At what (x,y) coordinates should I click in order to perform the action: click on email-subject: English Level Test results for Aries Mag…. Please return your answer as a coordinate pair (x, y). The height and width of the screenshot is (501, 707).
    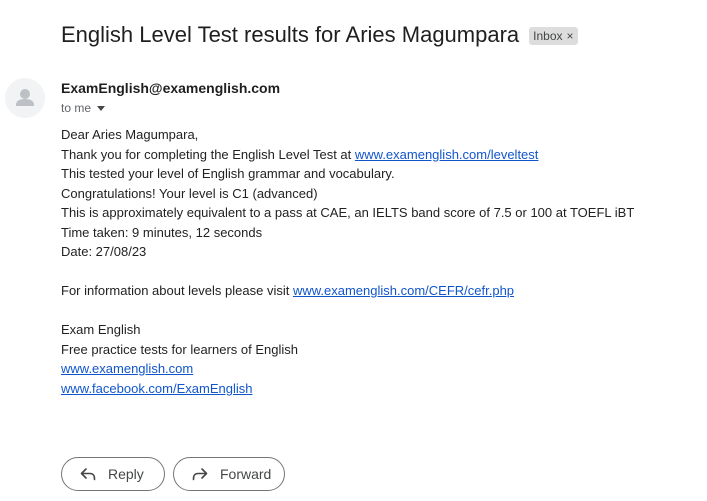
    Looking at the image, I should click on (290, 34).